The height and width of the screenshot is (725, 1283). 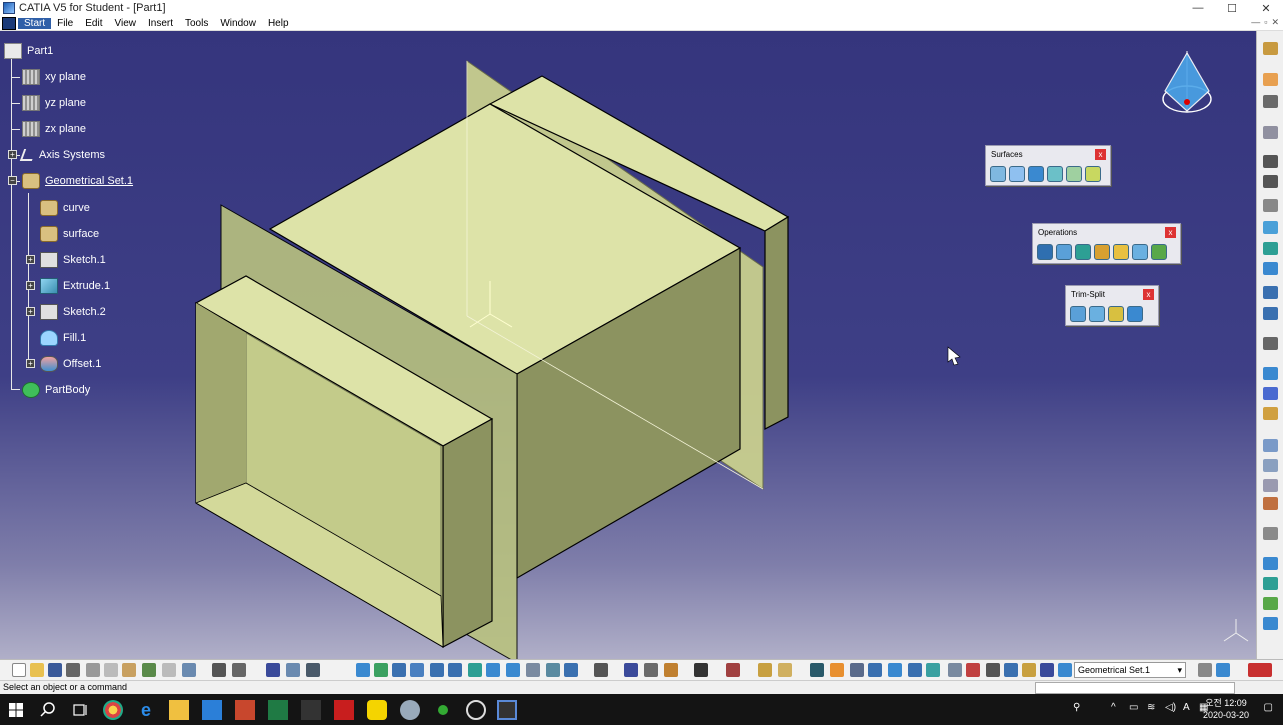 I want to click on open-icon, so click(x=37, y=670).